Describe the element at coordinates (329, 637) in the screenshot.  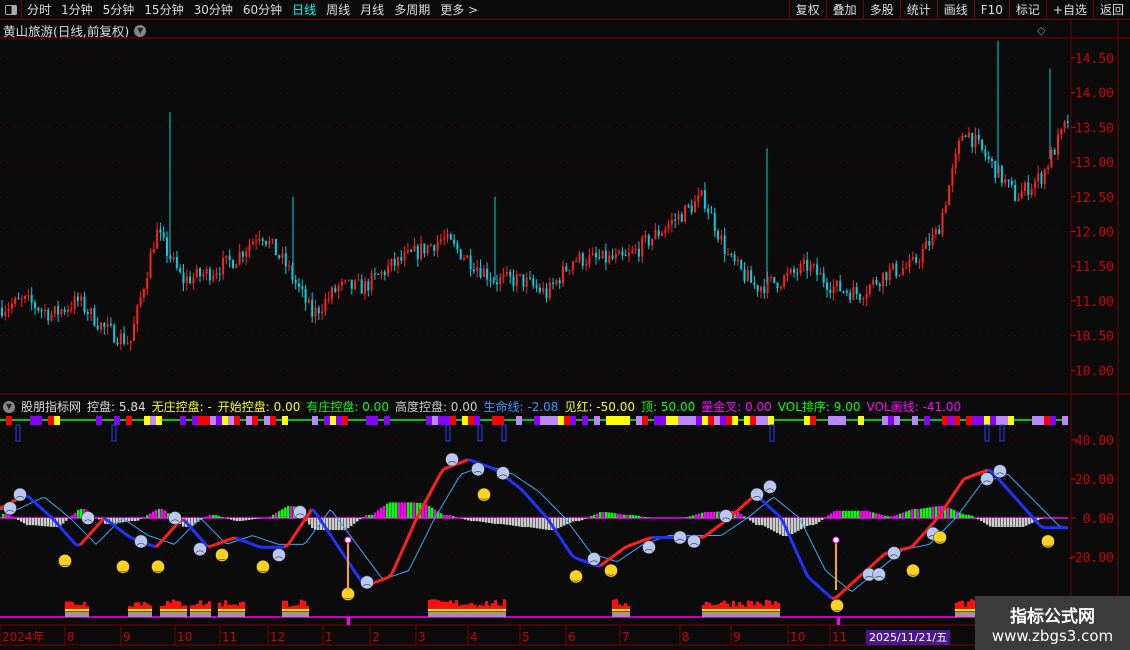
I see `date-tick-label: 1` at that location.